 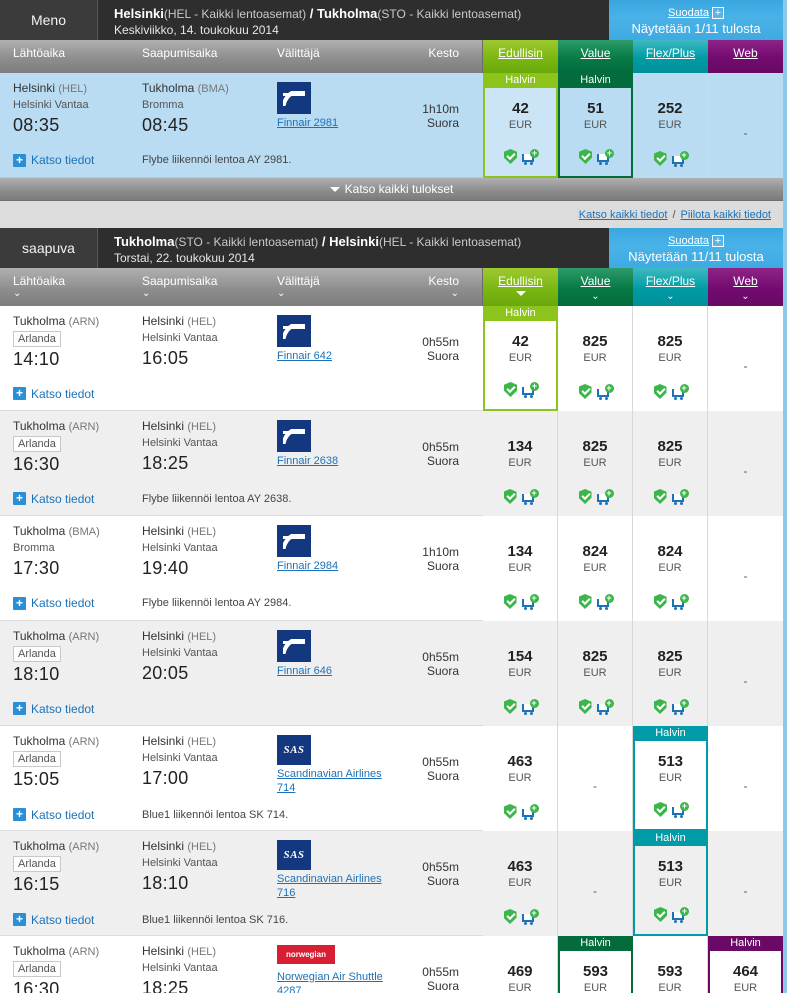 I want to click on departure-terminal: Arlanda, so click(x=37, y=864).